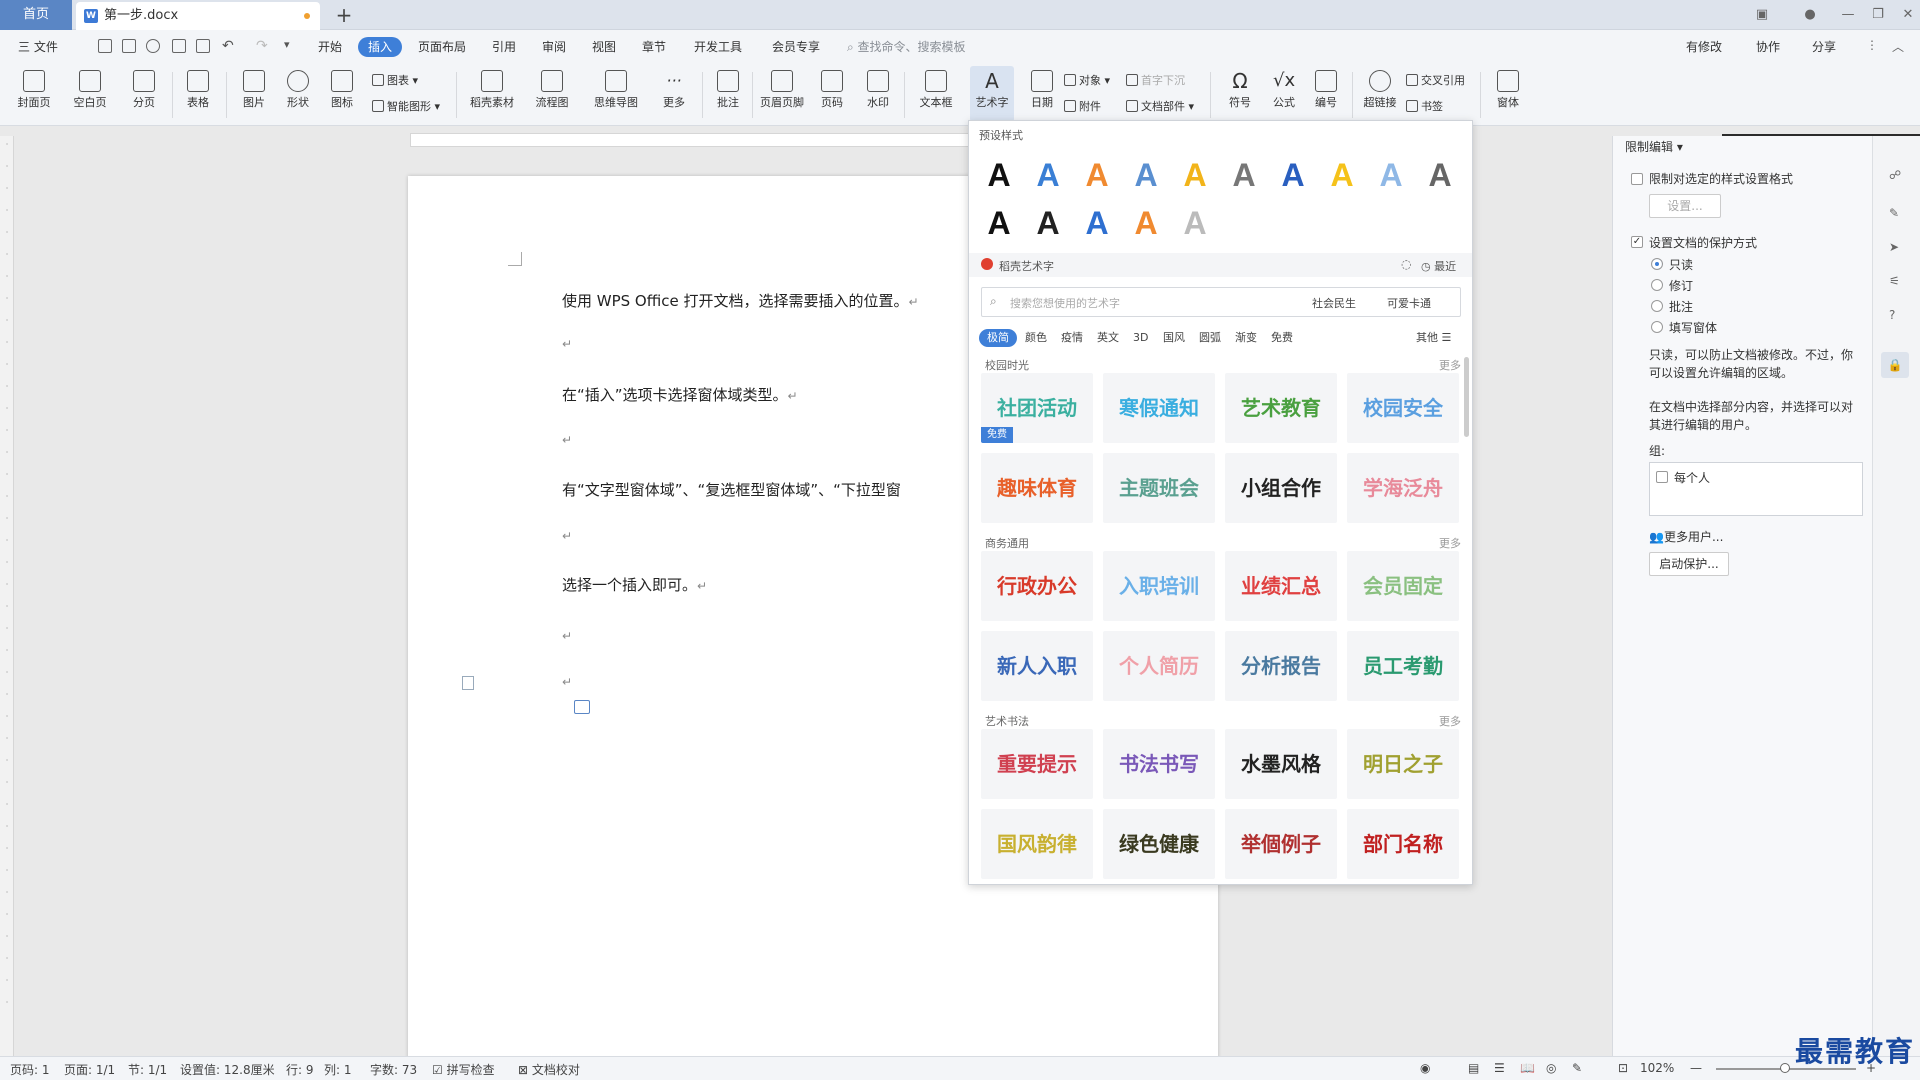  Describe the element at coordinates (1087, 81) in the screenshot. I see `object-button: 对象 ▾` at that location.